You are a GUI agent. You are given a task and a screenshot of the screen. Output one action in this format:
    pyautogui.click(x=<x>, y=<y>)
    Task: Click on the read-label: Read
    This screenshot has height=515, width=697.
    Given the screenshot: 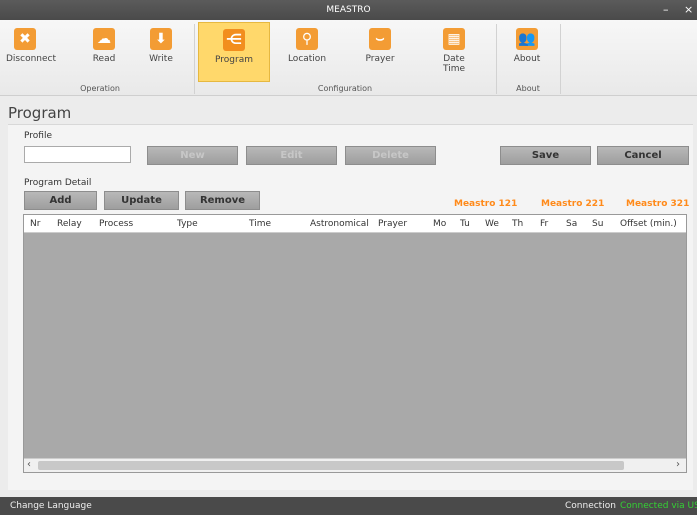 What is the action you would take?
    pyautogui.click(x=104, y=59)
    